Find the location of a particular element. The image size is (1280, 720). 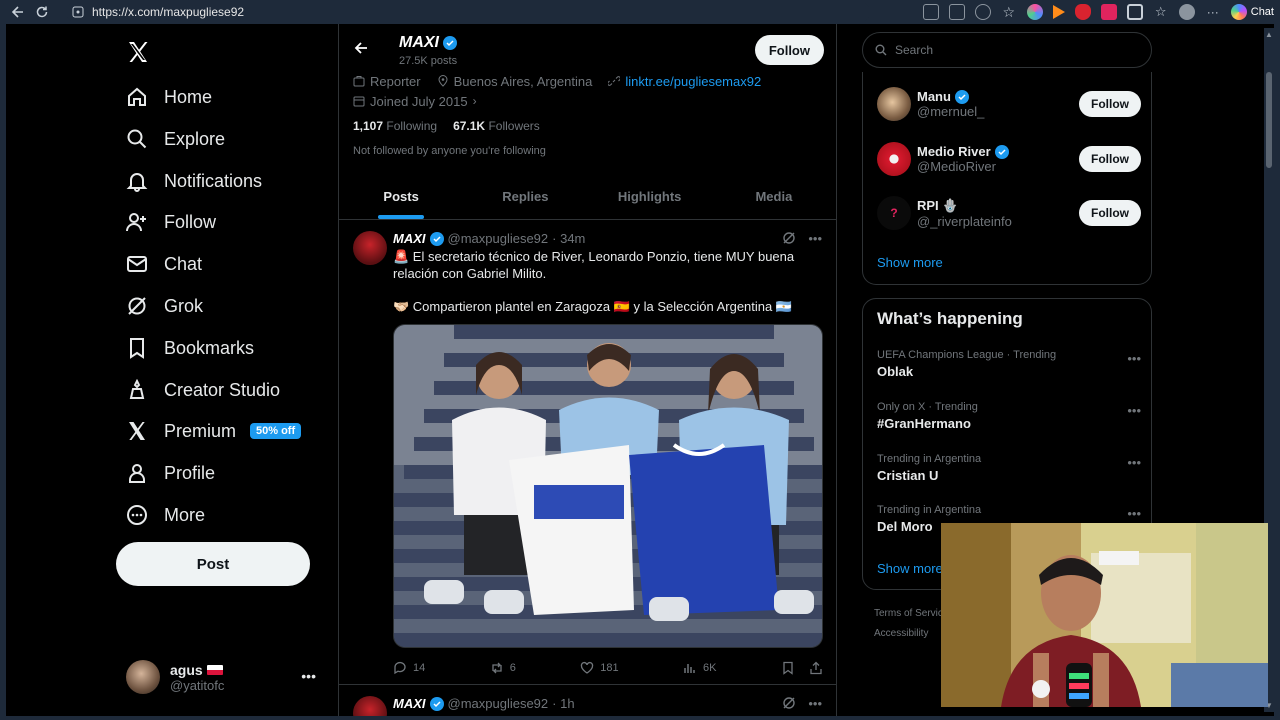

who-to-follow-show-more: Show more is located at coordinates (910, 262).